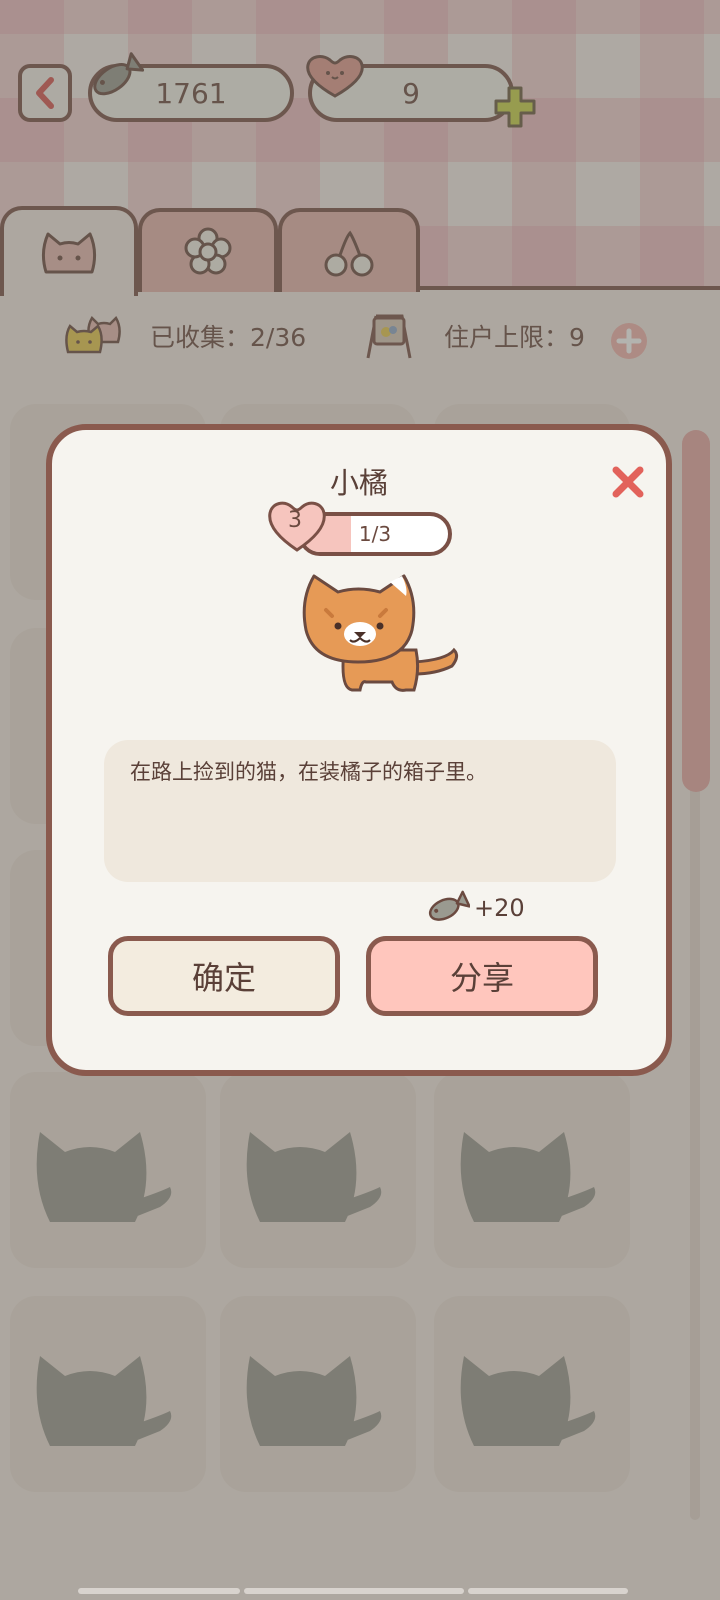  Describe the element at coordinates (295, 520) in the screenshot. I see `affection-level: 3` at that location.